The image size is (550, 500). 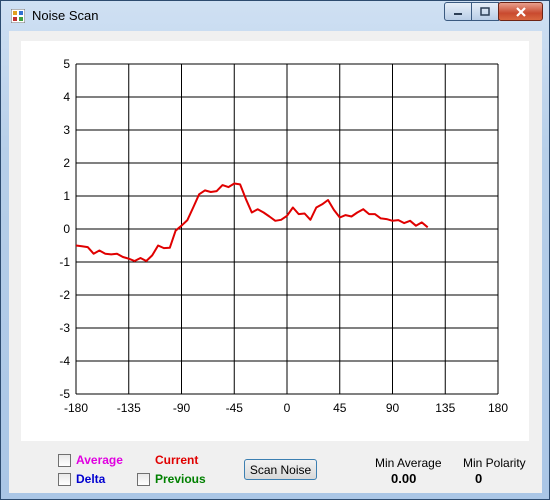 What do you see at coordinates (91, 479) in the screenshot?
I see `delta-label: Delta` at bounding box center [91, 479].